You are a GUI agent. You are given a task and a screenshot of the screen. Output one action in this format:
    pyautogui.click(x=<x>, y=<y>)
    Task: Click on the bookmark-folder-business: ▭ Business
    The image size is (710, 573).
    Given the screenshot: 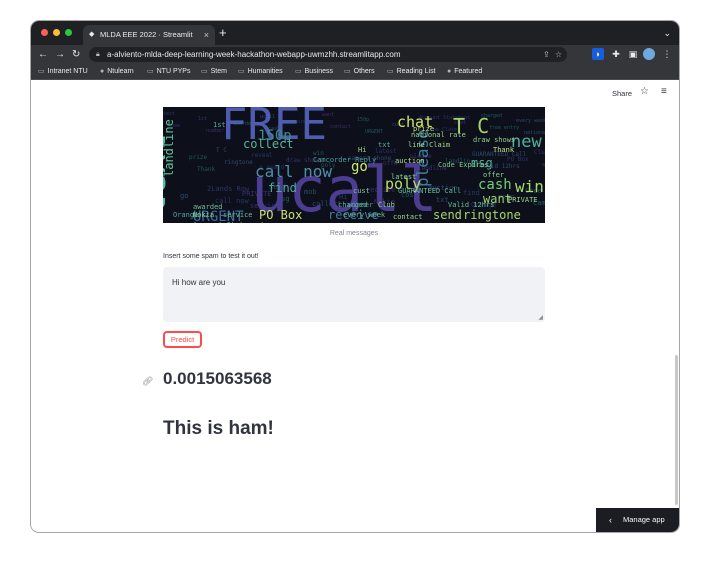 What is the action you would take?
    pyautogui.click(x=314, y=71)
    